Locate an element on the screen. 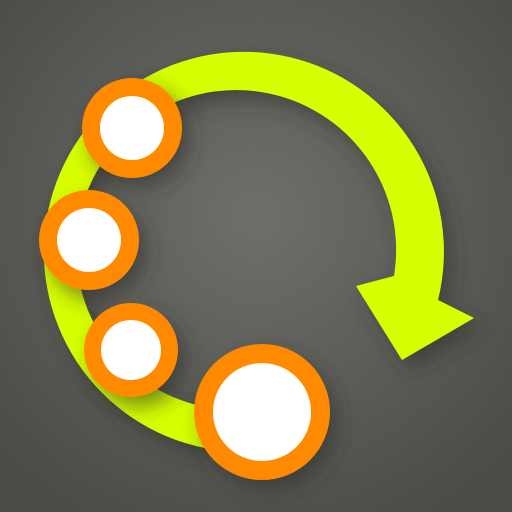  node-lower-fill is located at coordinates (131, 350).